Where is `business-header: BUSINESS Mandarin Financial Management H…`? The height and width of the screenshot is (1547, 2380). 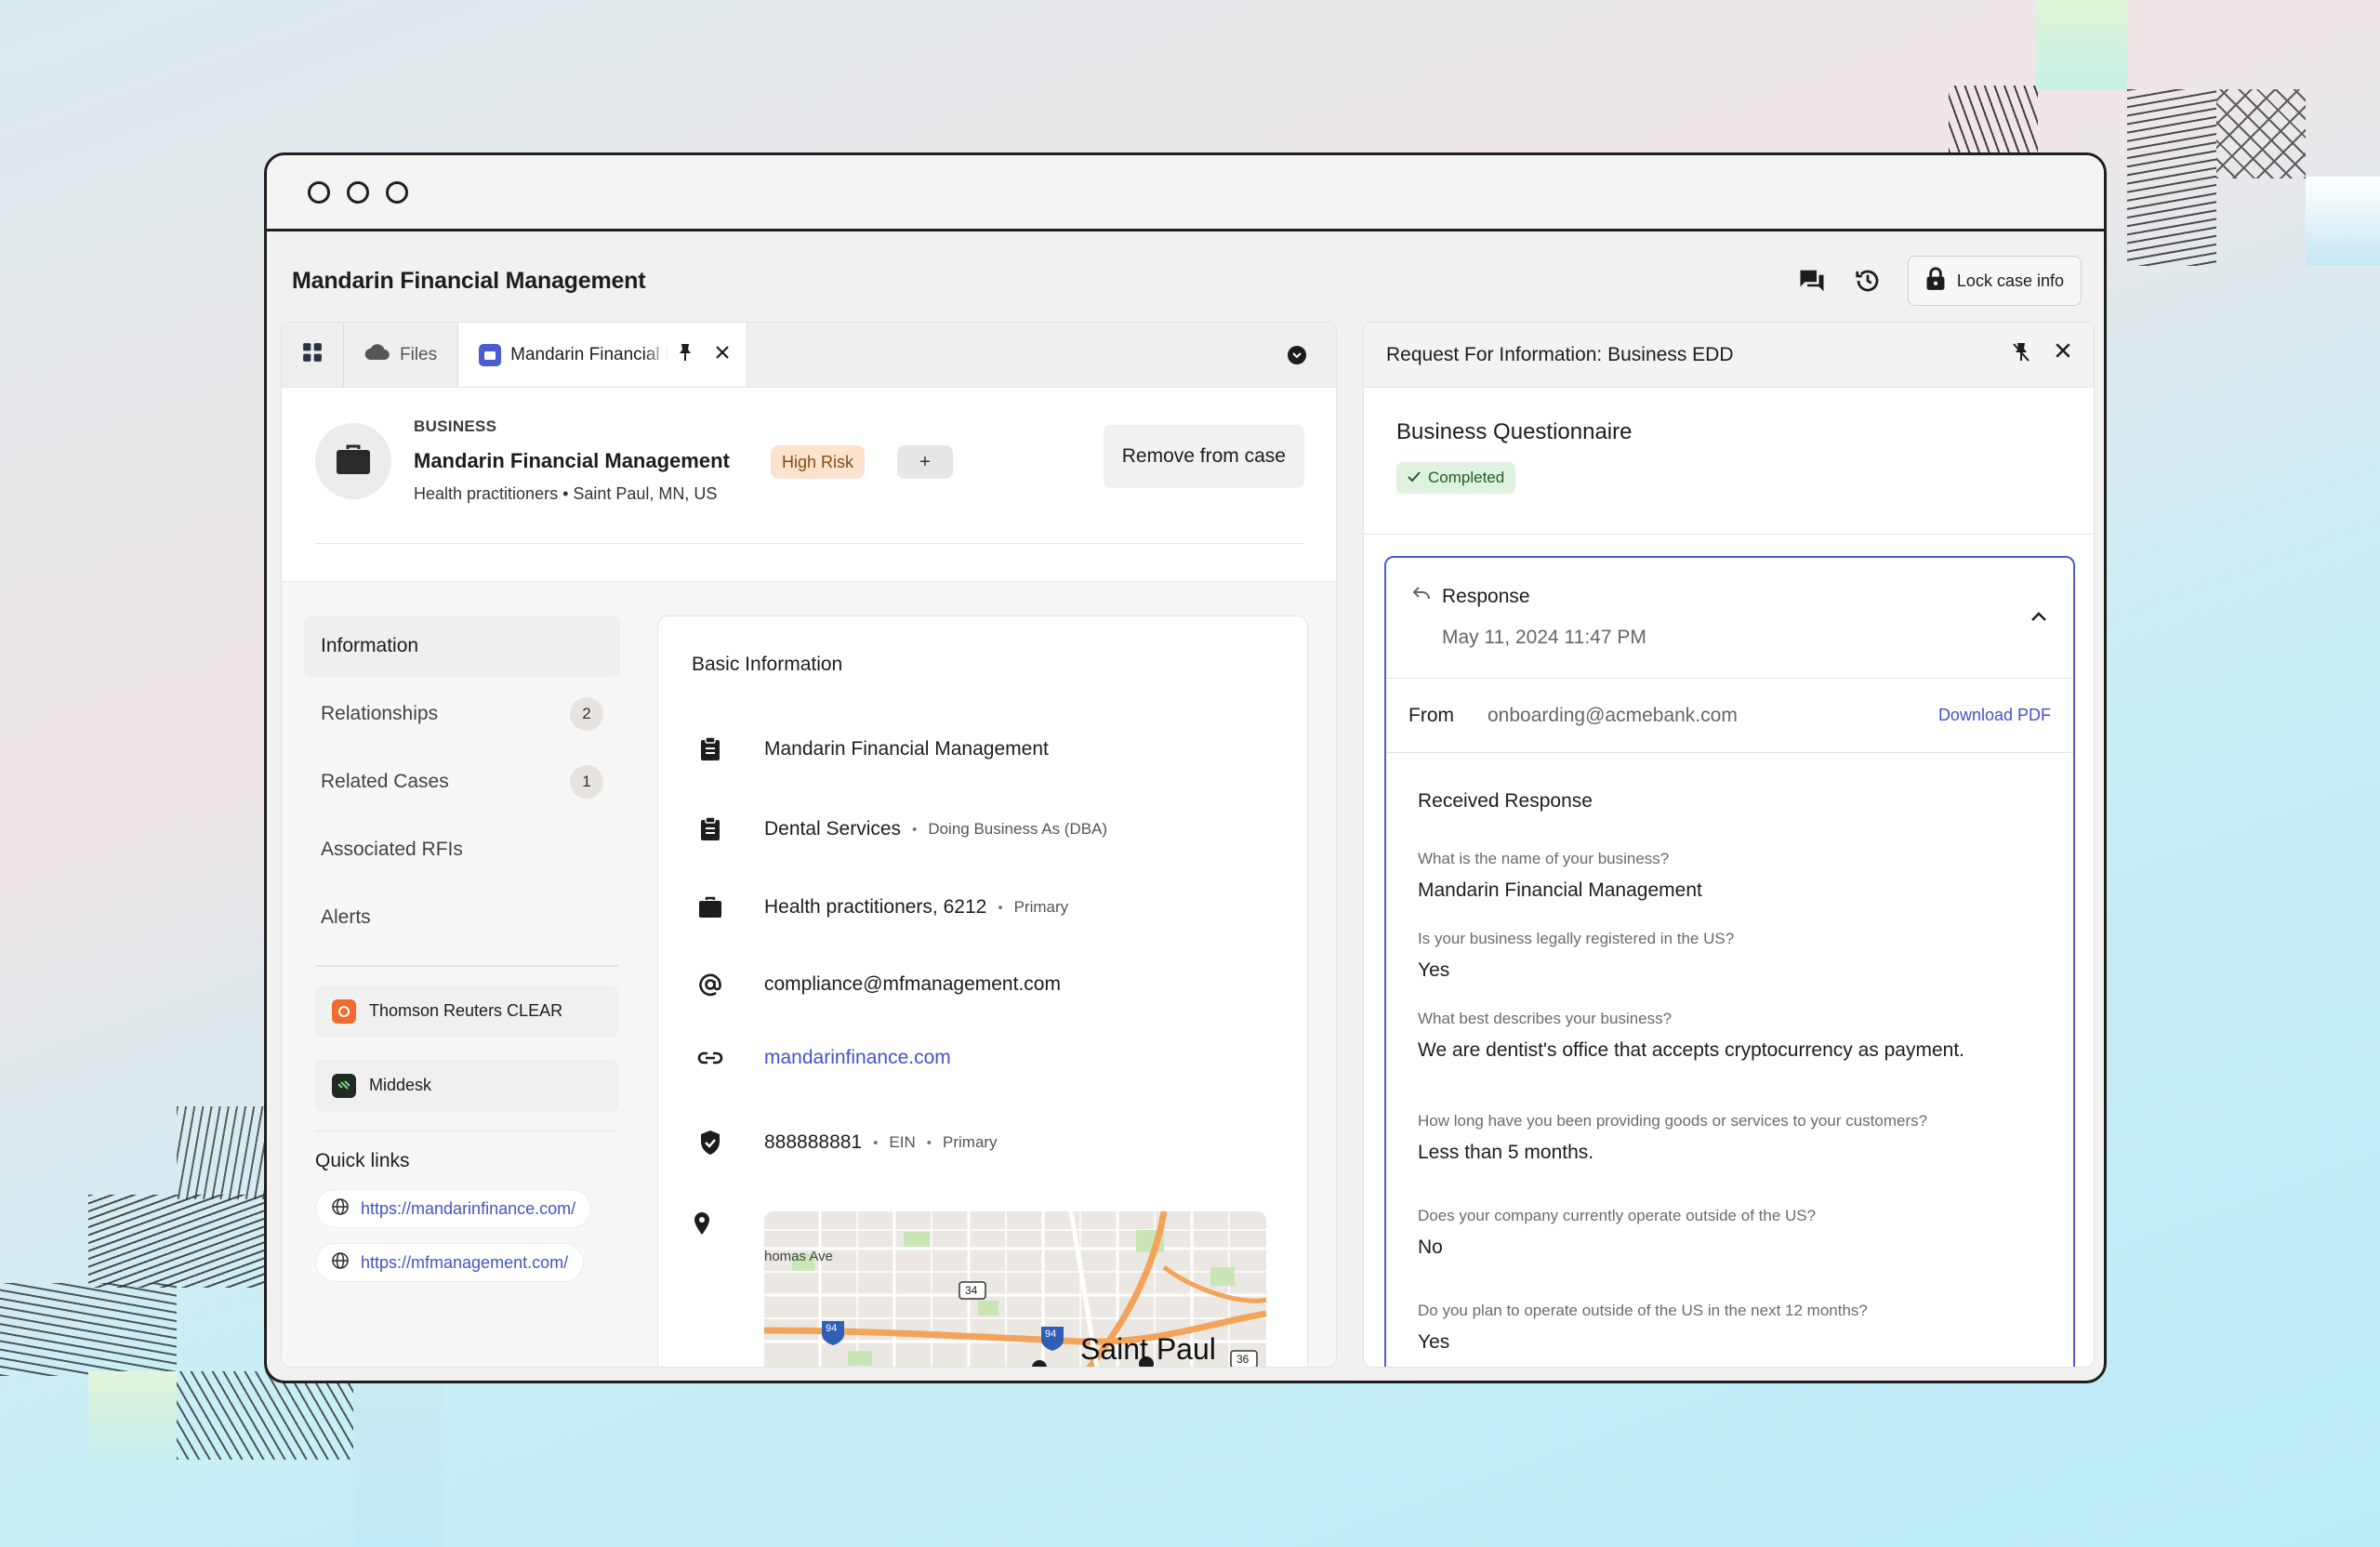
business-header: BUSINESS Mandarin Financial Management H… is located at coordinates (809, 480).